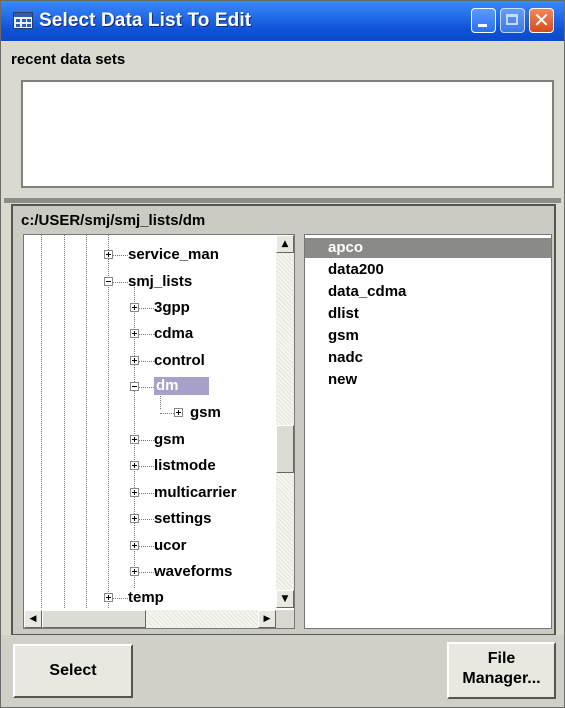 This screenshot has height=708, width=565. Describe the element at coordinates (287, 134) in the screenshot. I see `recent-data-sets-list` at that location.